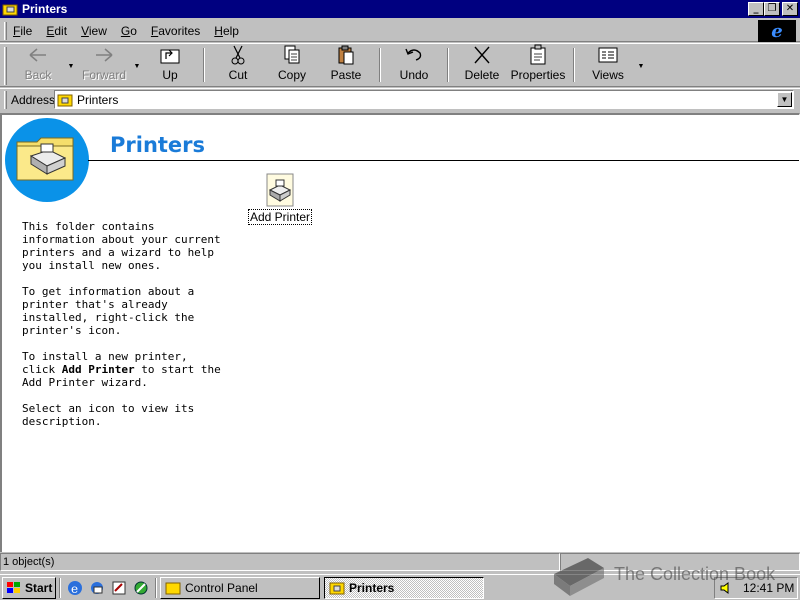  Describe the element at coordinates (22, 31) in the screenshot. I see `menu-file: File` at that location.